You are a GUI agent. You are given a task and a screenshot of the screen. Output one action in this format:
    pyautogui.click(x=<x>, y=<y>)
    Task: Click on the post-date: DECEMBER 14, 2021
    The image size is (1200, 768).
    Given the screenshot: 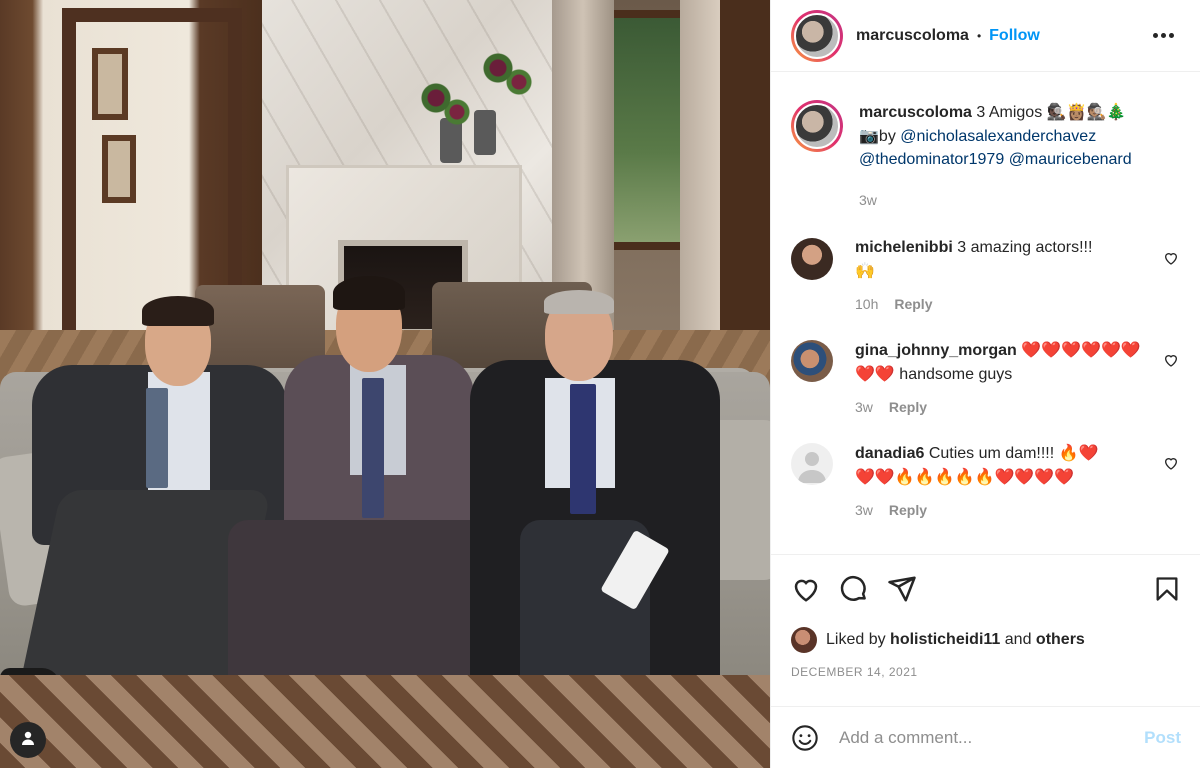 What is the action you would take?
    pyautogui.click(x=986, y=672)
    